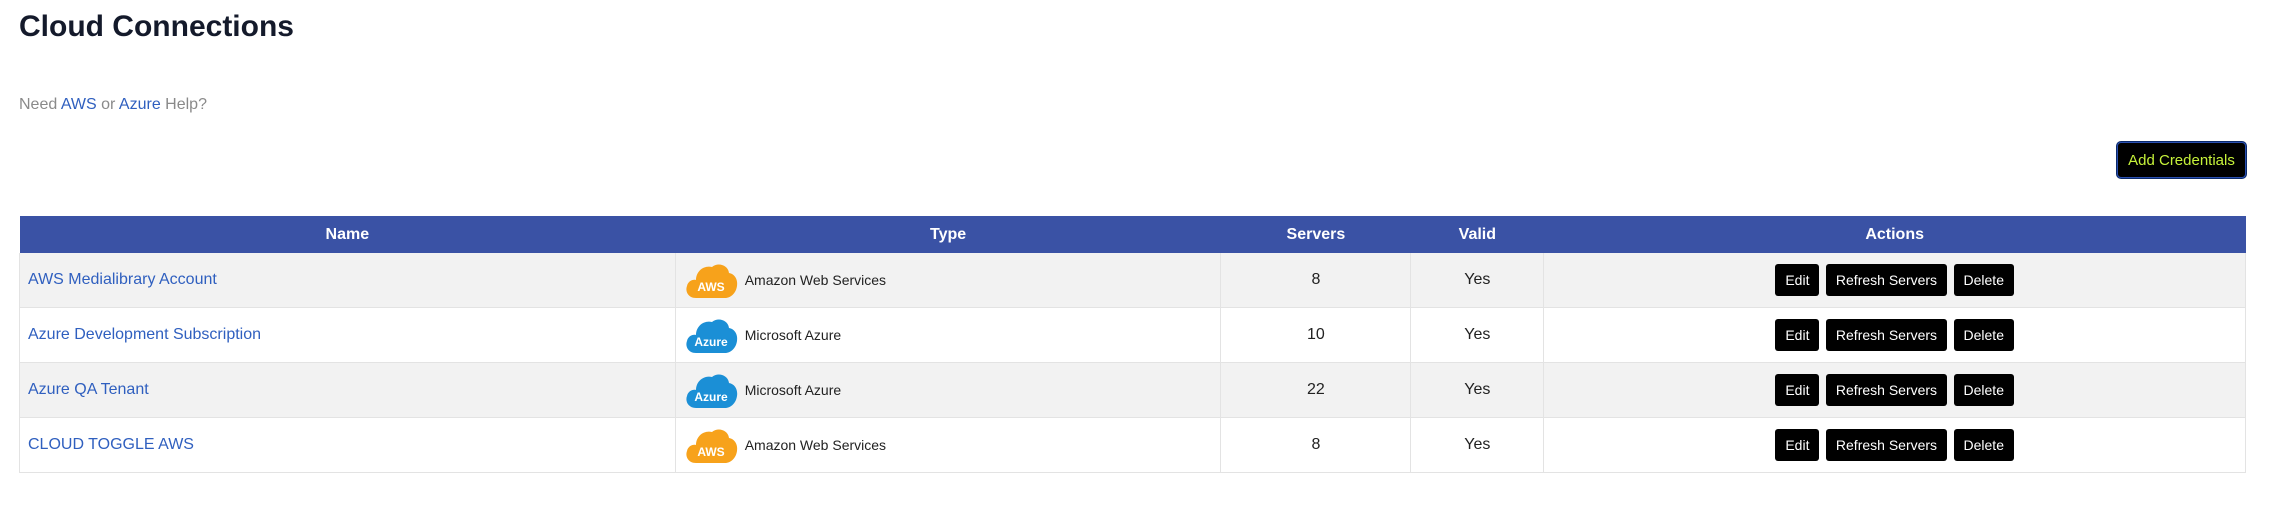 This screenshot has height=516, width=2275. What do you see at coordinates (84, 389) in the screenshot?
I see `connection-name-link: Azure QA Tenant` at bounding box center [84, 389].